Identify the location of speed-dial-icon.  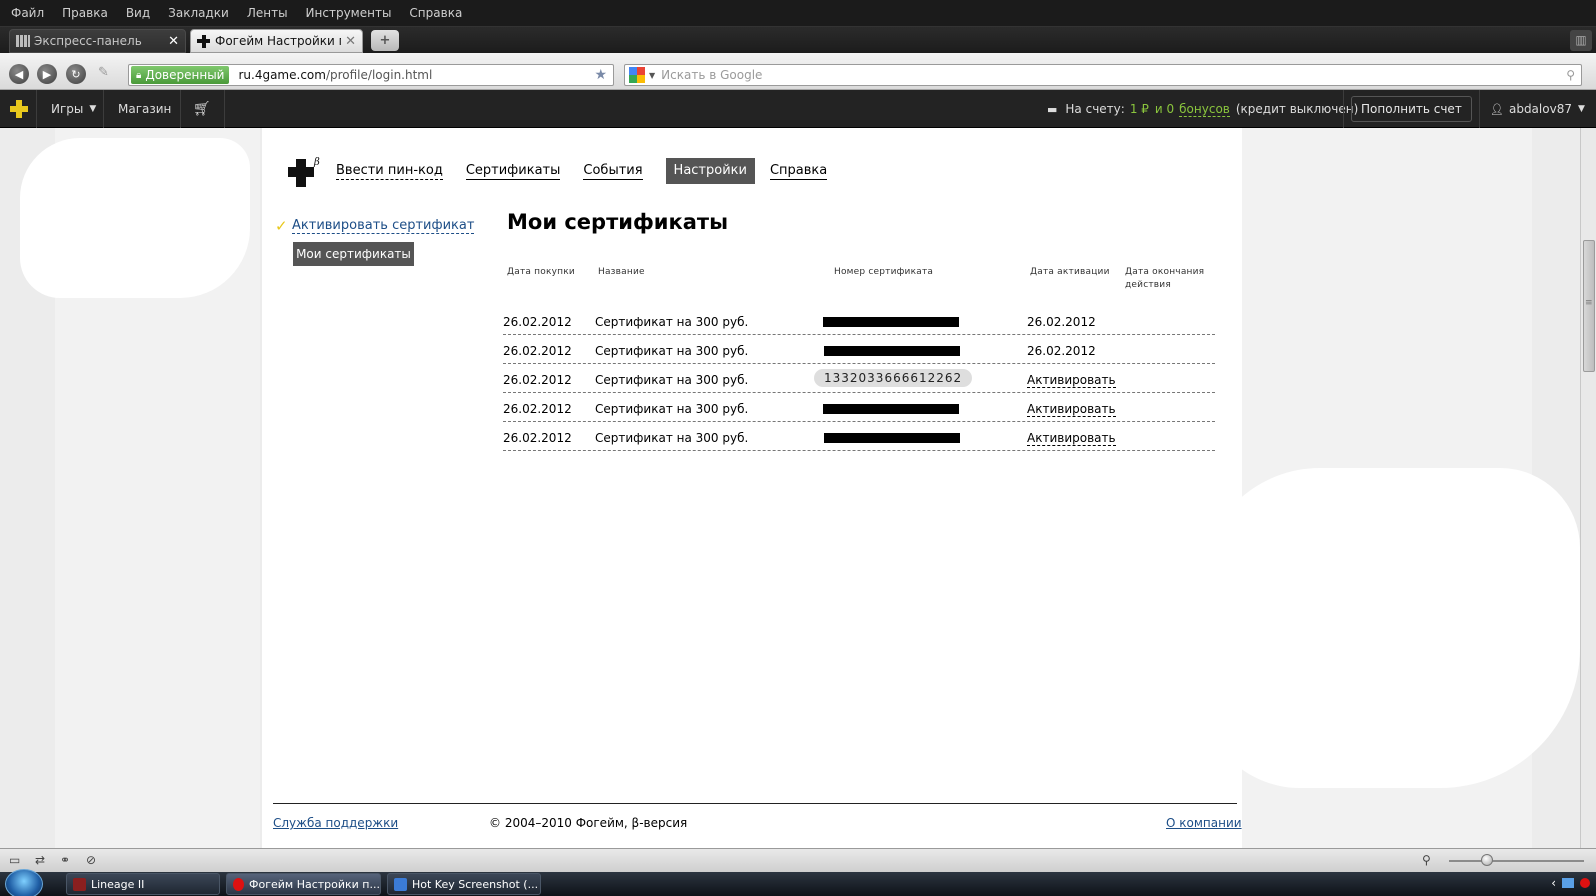
(23, 41).